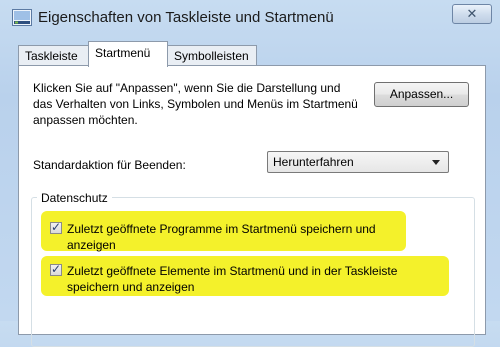 The width and height of the screenshot is (500, 347). I want to click on tab-startmenue: Startmenü, so click(128, 54).